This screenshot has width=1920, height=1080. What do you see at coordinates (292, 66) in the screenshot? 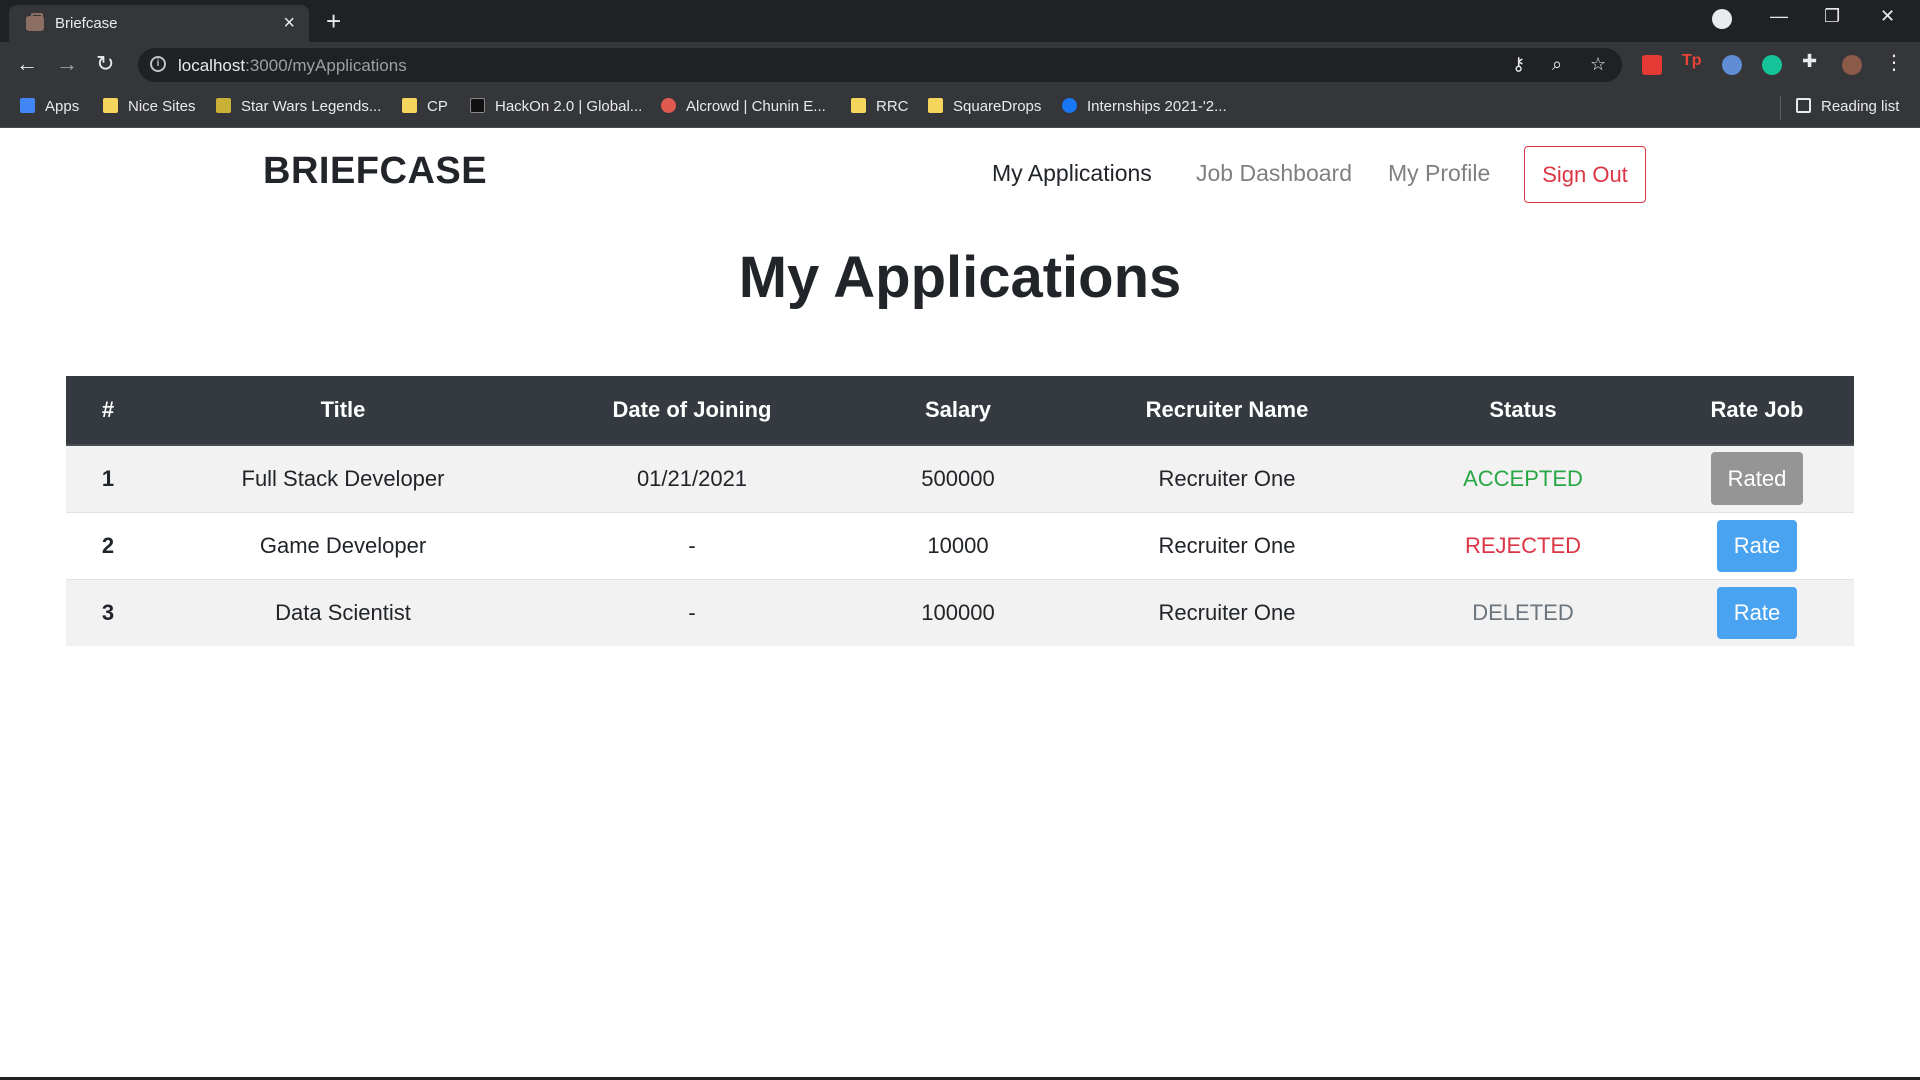
I see `url-text: localhost:3000/myApplications` at bounding box center [292, 66].